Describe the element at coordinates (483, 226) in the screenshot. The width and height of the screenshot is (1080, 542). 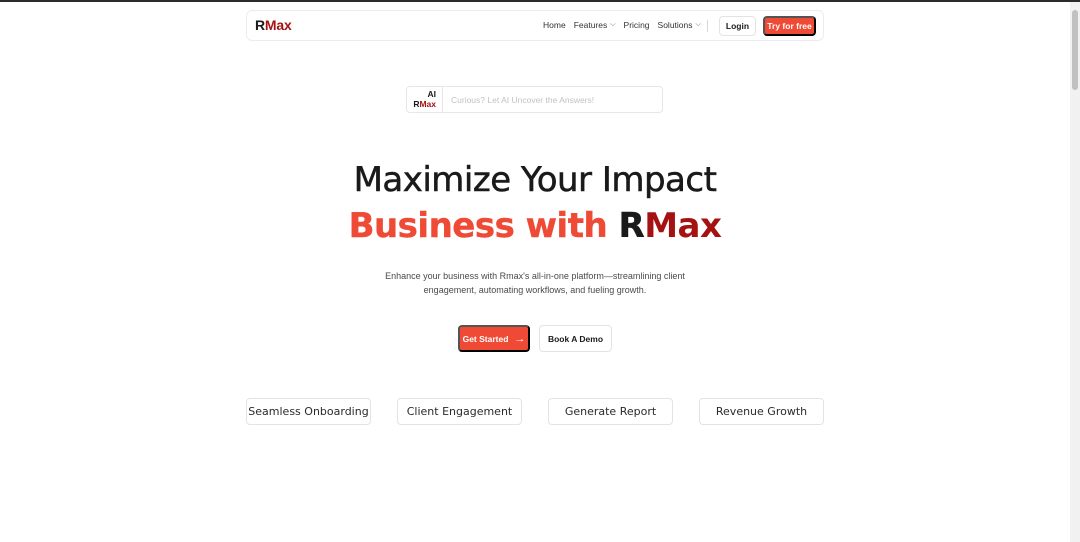
I see `hero-title-business: Business with` at that location.